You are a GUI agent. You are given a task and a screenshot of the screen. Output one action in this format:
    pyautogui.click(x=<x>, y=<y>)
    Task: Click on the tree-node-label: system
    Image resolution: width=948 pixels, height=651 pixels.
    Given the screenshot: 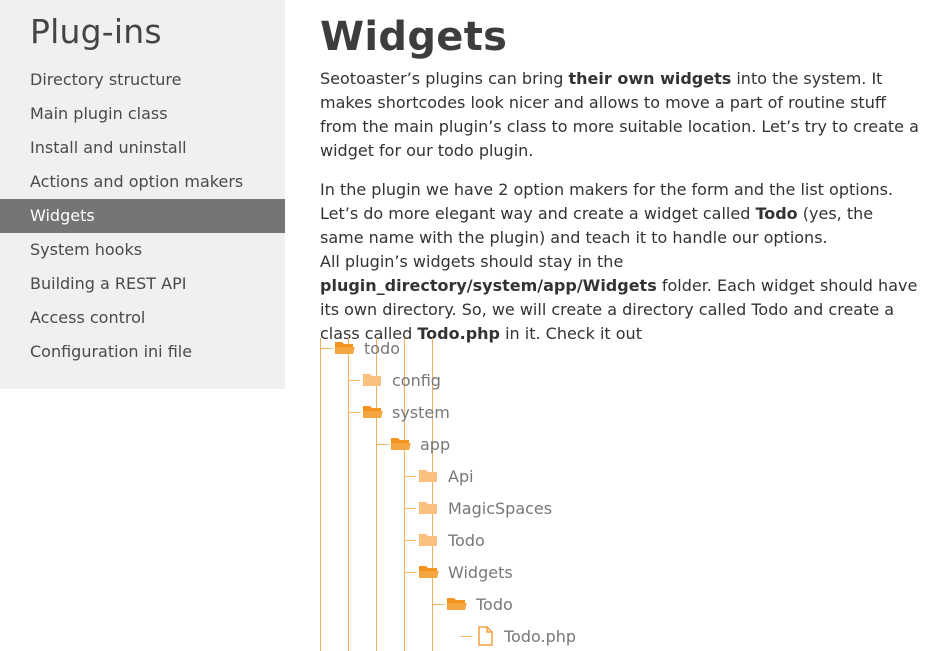 What is the action you would take?
    pyautogui.click(x=421, y=412)
    